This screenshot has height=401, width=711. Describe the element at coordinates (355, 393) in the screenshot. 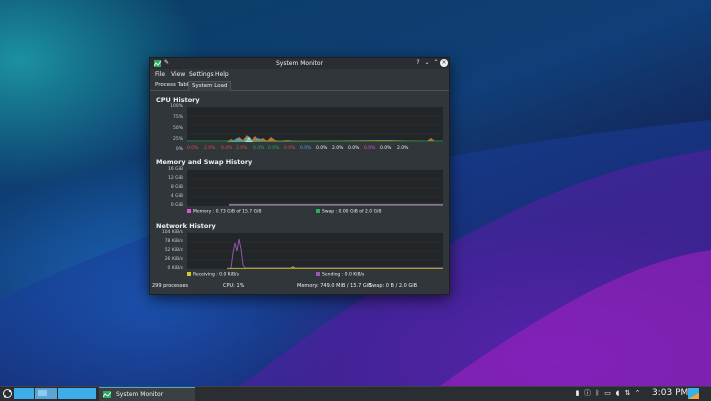

I see `taskbar: System Monitor ▮ ⓘ ᛒ ▭ ◖ ⇅ ⌃ 3:03 PM` at that location.